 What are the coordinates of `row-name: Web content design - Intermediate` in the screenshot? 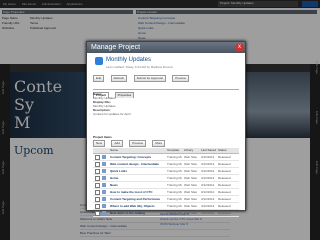 It's located at (135, 164).